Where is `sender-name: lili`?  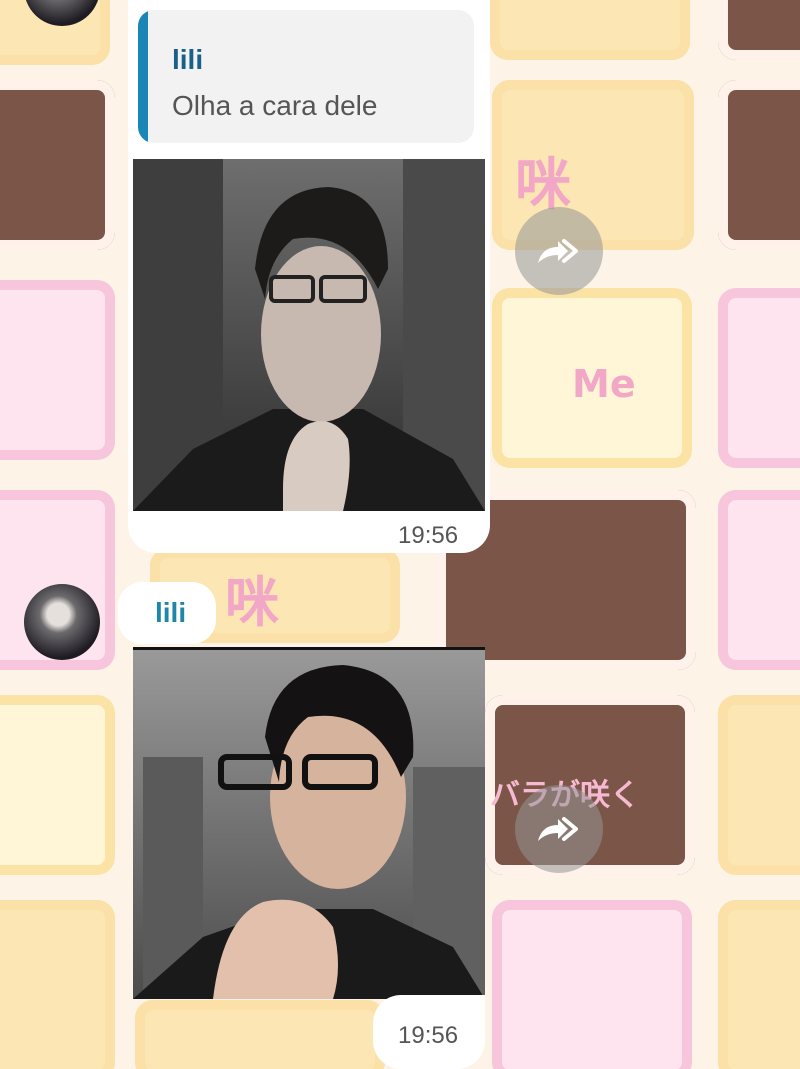
sender-name: lili is located at coordinates (170, 613).